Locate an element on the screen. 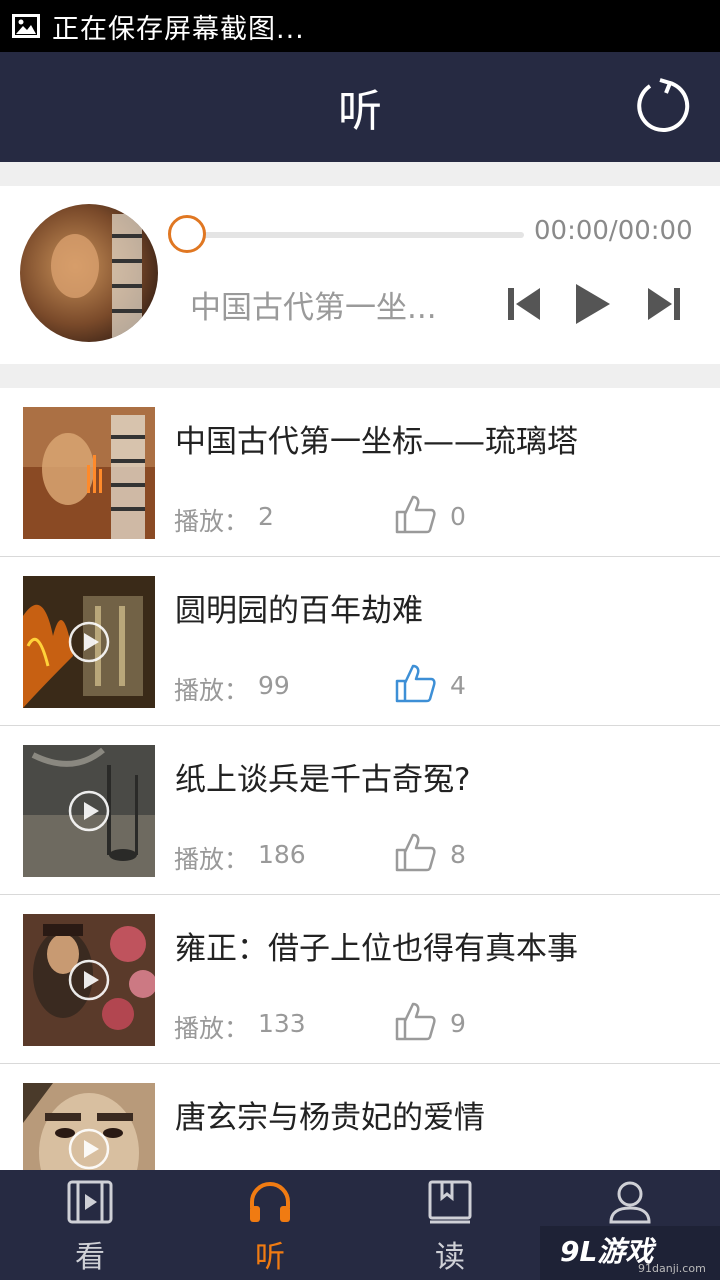 The height and width of the screenshot is (1280, 720). previous-icon is located at coordinates (524, 304).